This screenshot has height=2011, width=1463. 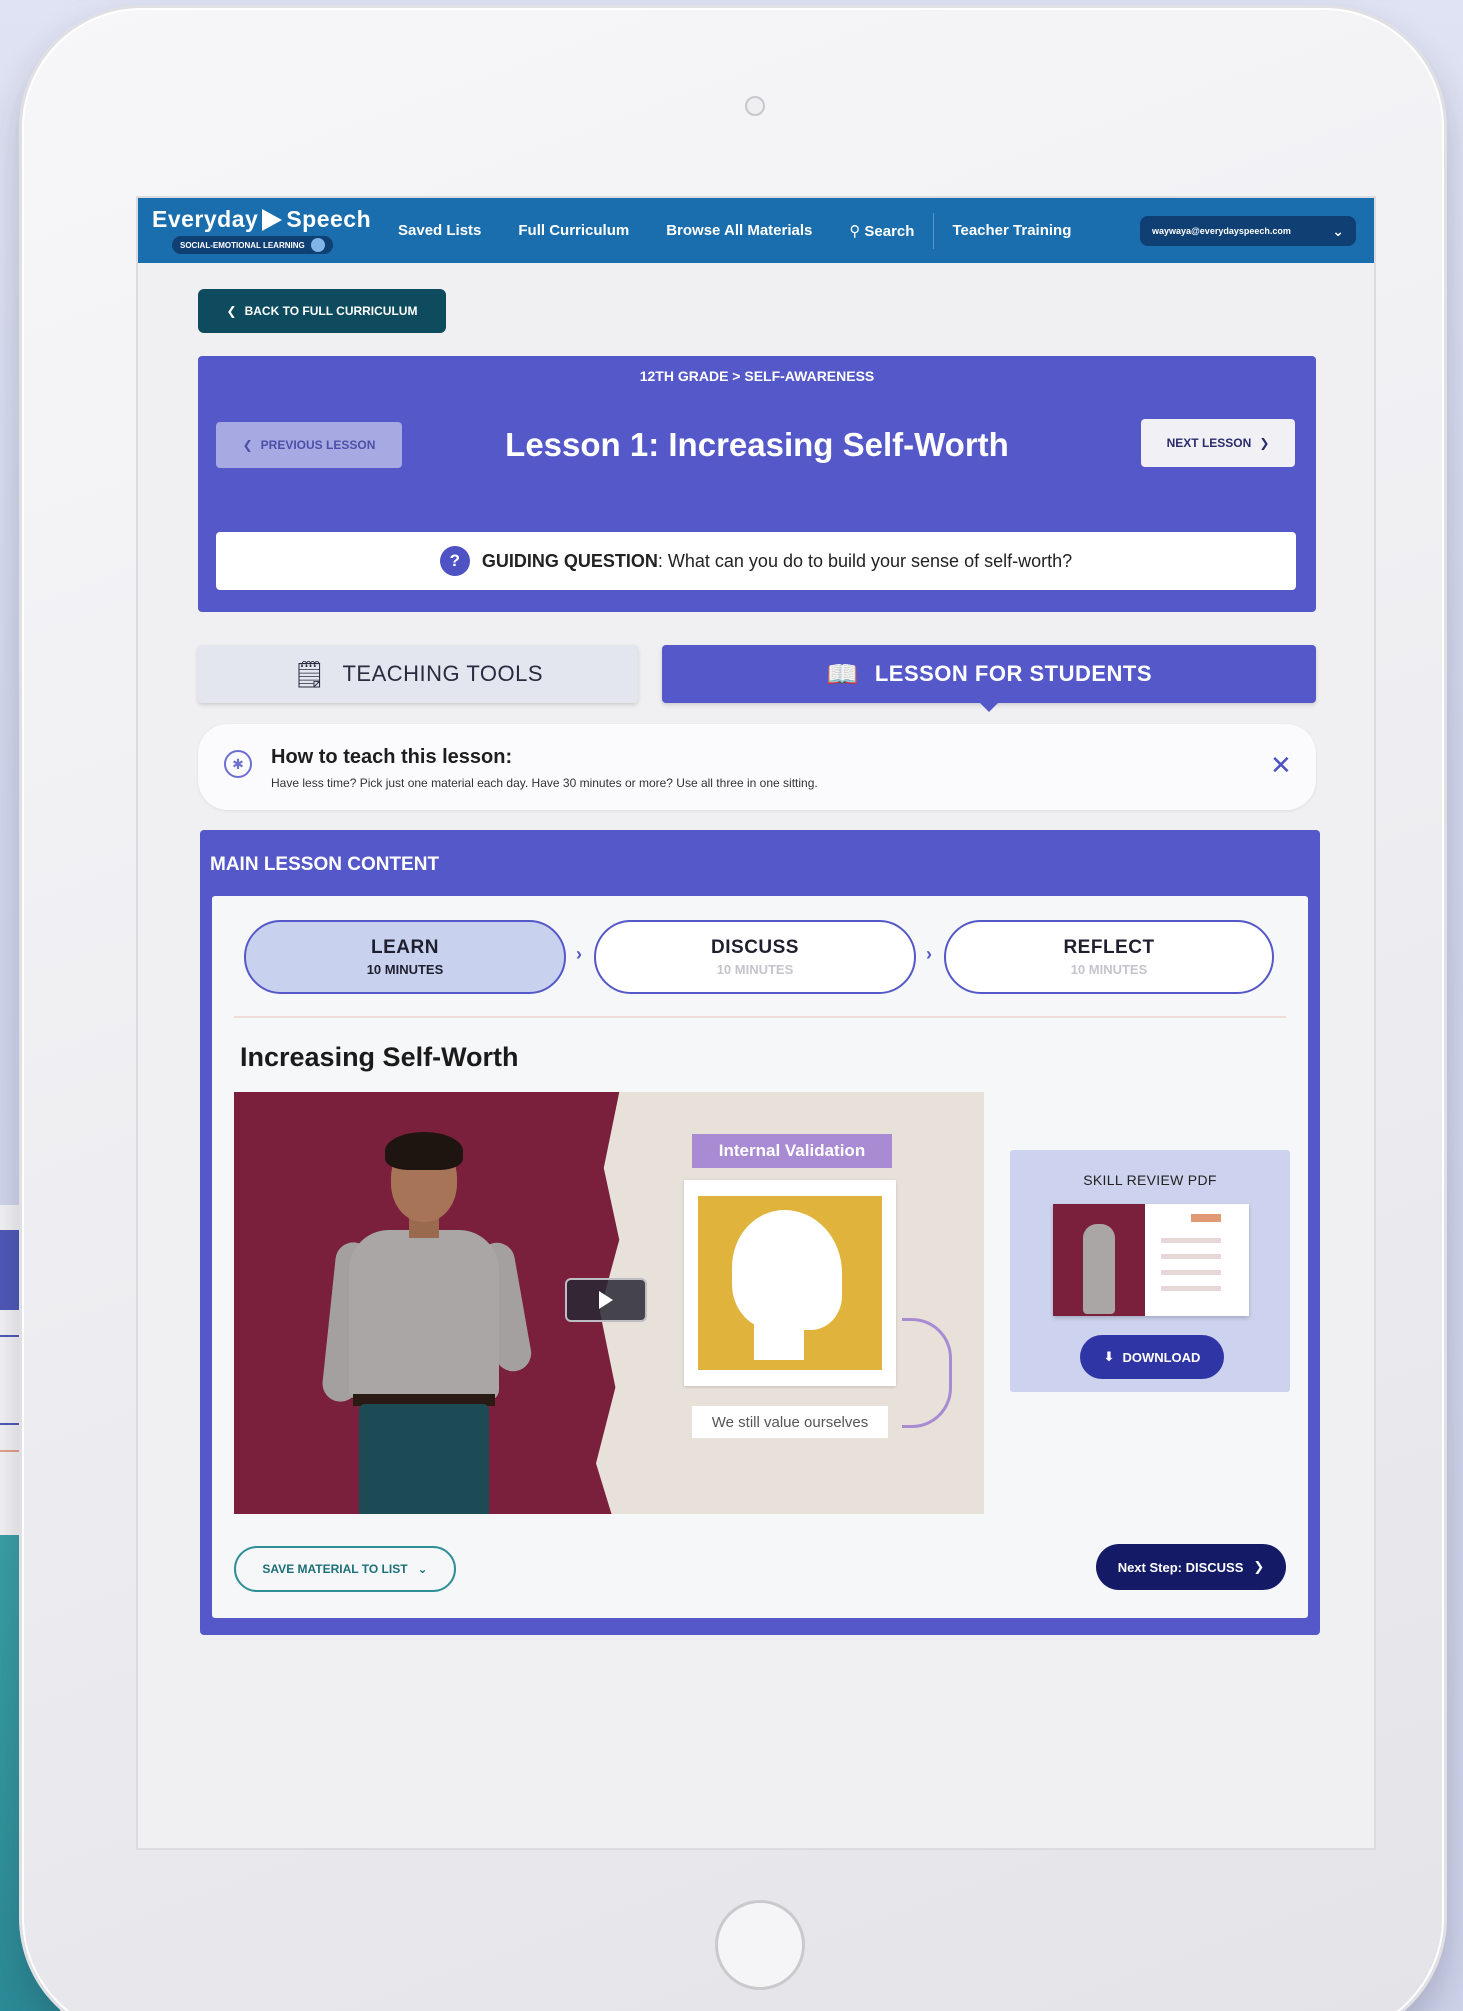 What do you see at coordinates (443, 673) in the screenshot?
I see `tab-teaching-tools-label: TEACHING TOOLS` at bounding box center [443, 673].